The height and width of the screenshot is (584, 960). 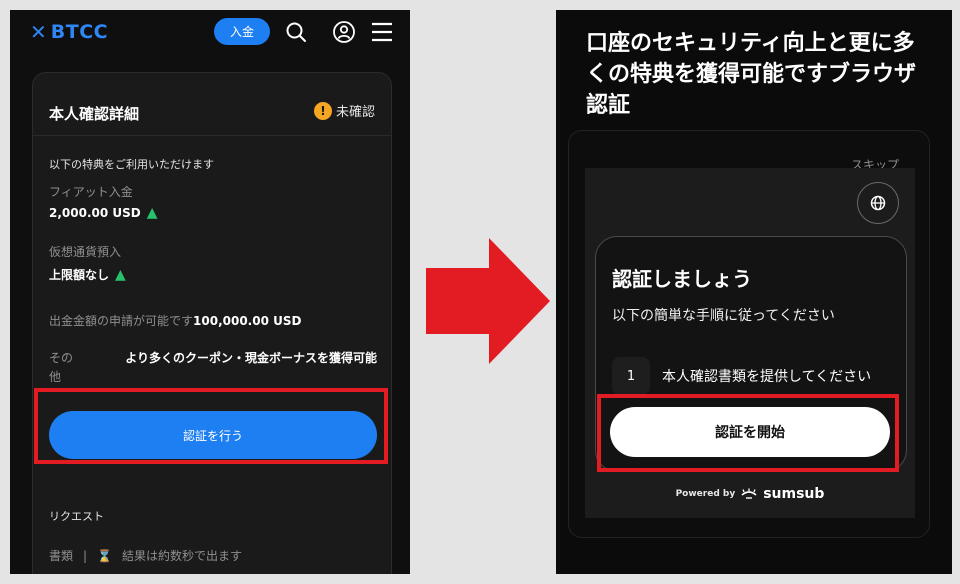 I want to click on withdrawal-label: 出金金額の申請が可能です, so click(x=121, y=321).